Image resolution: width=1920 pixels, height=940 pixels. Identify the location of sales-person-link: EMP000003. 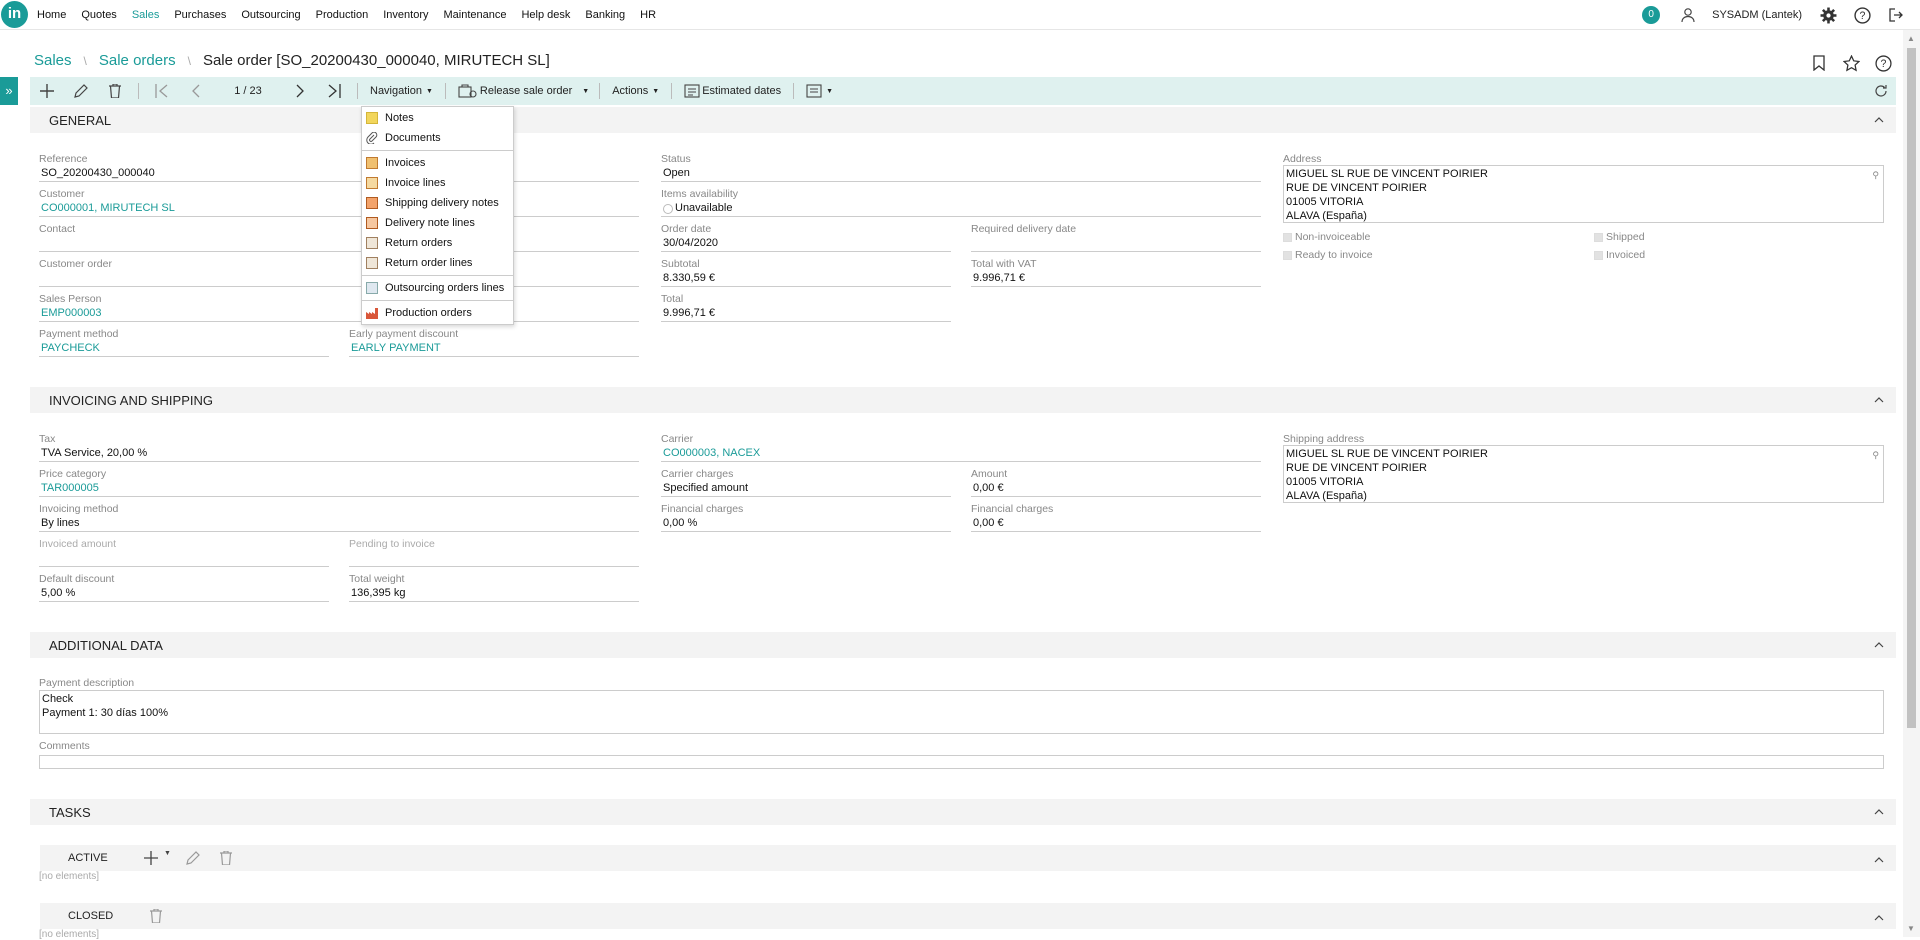
(339, 314).